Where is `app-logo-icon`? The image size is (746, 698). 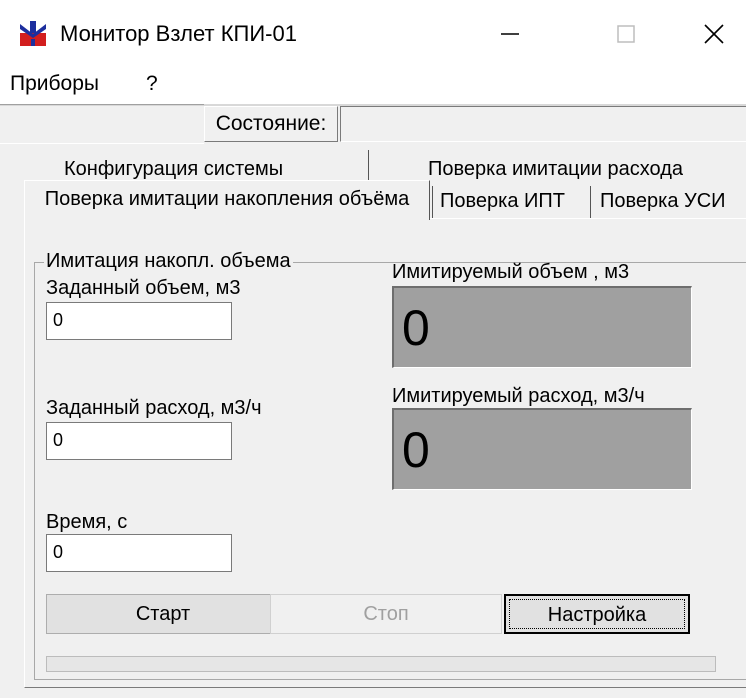 app-logo-icon is located at coordinates (33, 33).